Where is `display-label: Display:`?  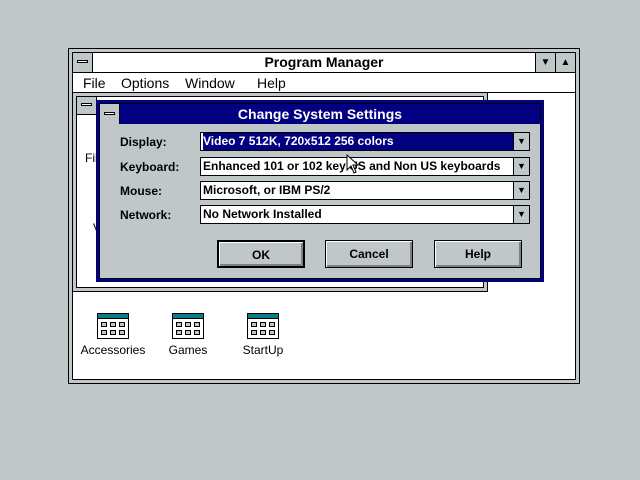
display-label: Display: is located at coordinates (143, 142).